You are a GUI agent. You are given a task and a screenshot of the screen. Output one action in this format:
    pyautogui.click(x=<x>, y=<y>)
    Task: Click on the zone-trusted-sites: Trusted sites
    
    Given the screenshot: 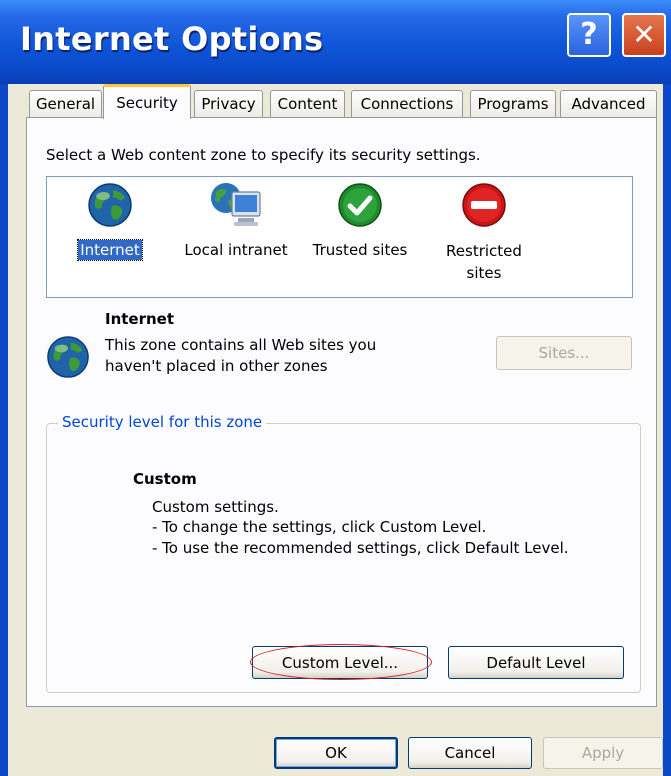 What is the action you would take?
    pyautogui.click(x=360, y=221)
    